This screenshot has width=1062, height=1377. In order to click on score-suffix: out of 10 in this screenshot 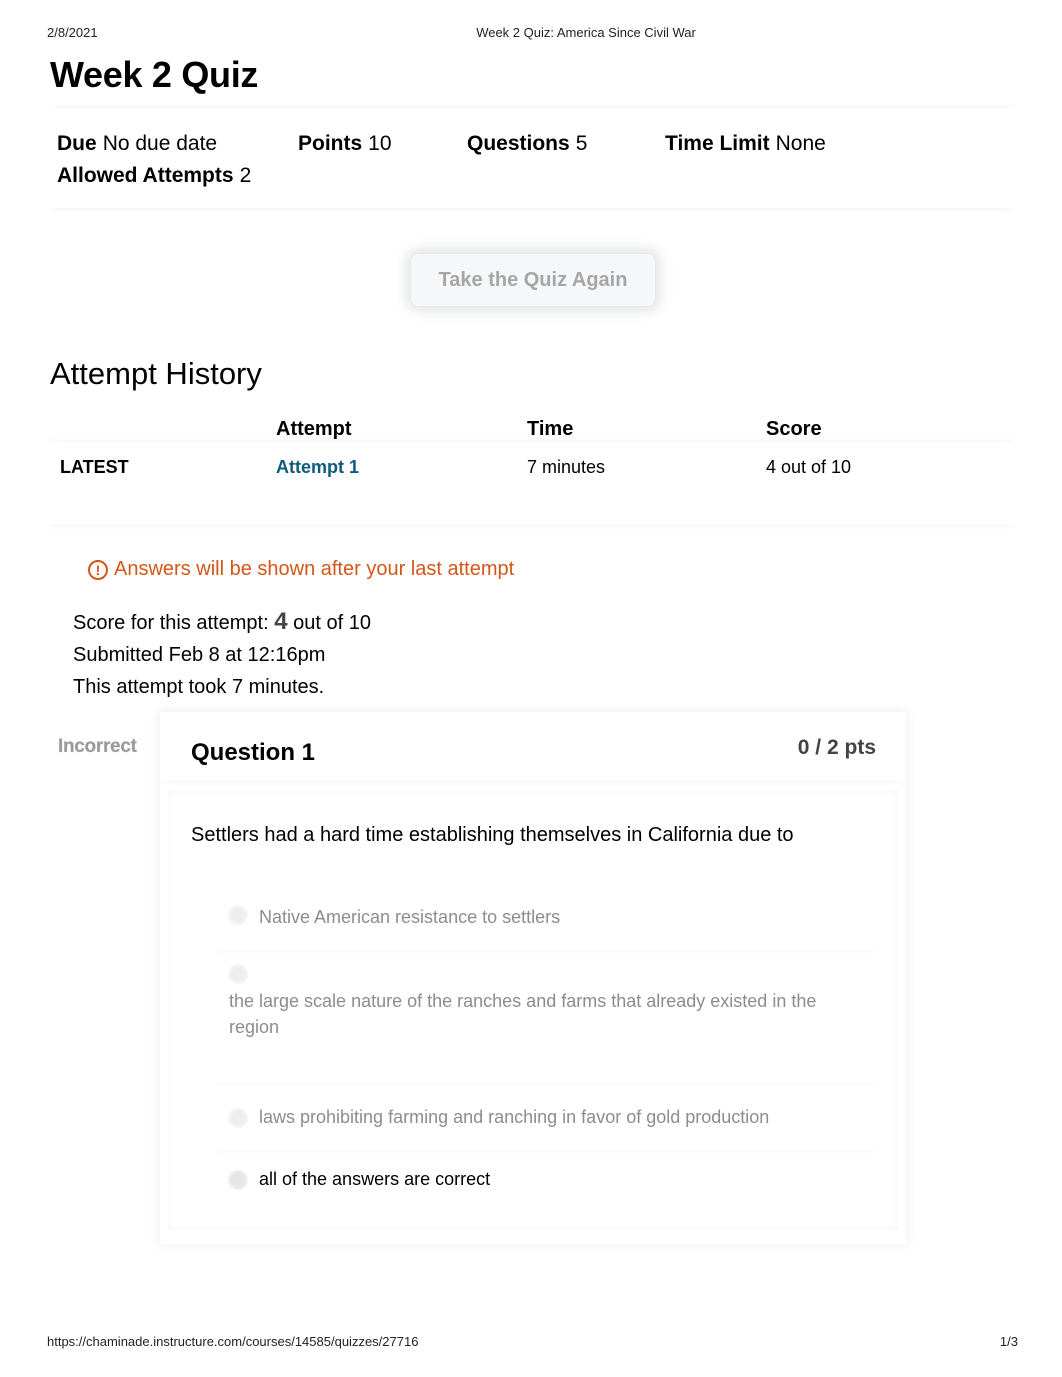, I will do `click(332, 623)`.